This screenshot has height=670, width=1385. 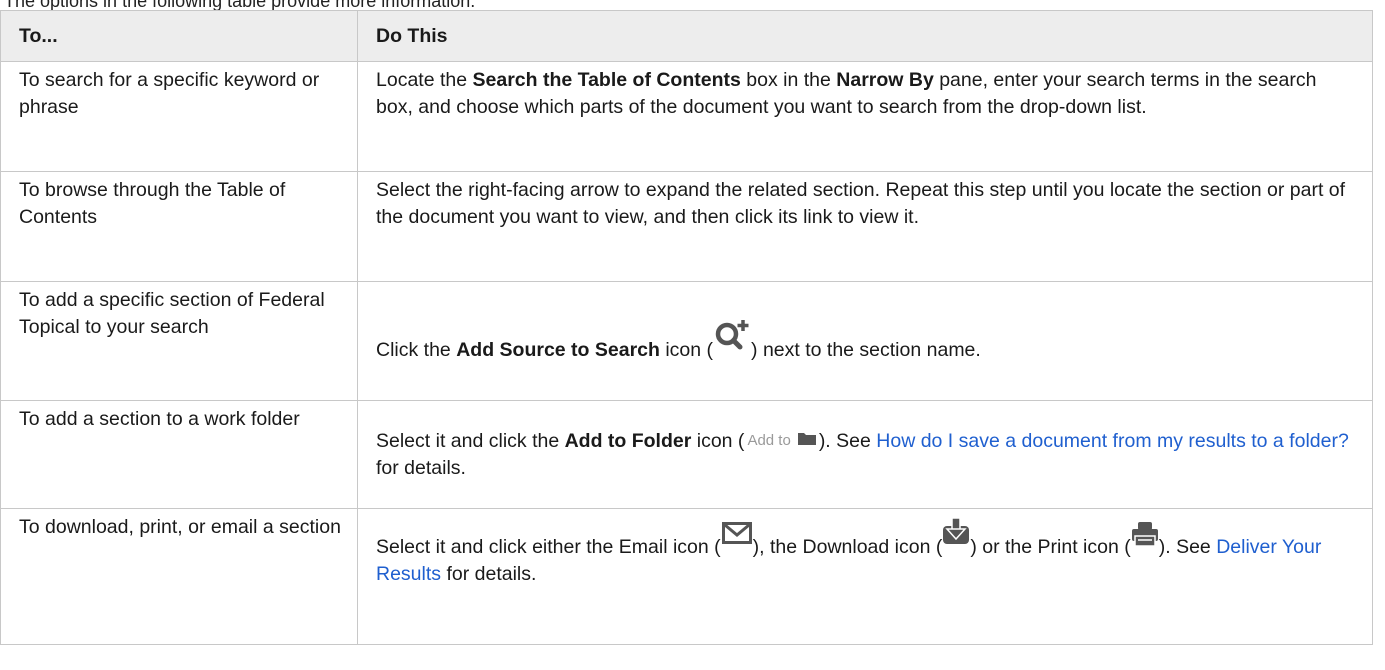 What do you see at coordinates (606, 80) in the screenshot?
I see `ui-term: Search the Table of Contents` at bounding box center [606, 80].